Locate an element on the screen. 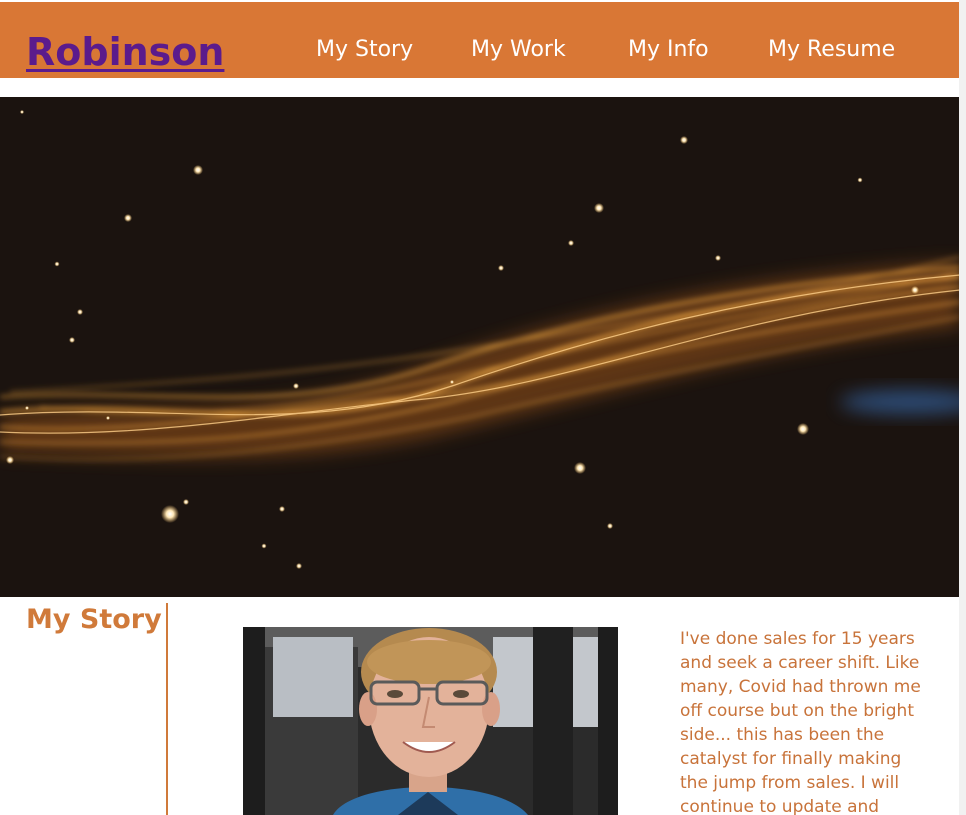  story-line: continue to update and is located at coordinates (780, 806).